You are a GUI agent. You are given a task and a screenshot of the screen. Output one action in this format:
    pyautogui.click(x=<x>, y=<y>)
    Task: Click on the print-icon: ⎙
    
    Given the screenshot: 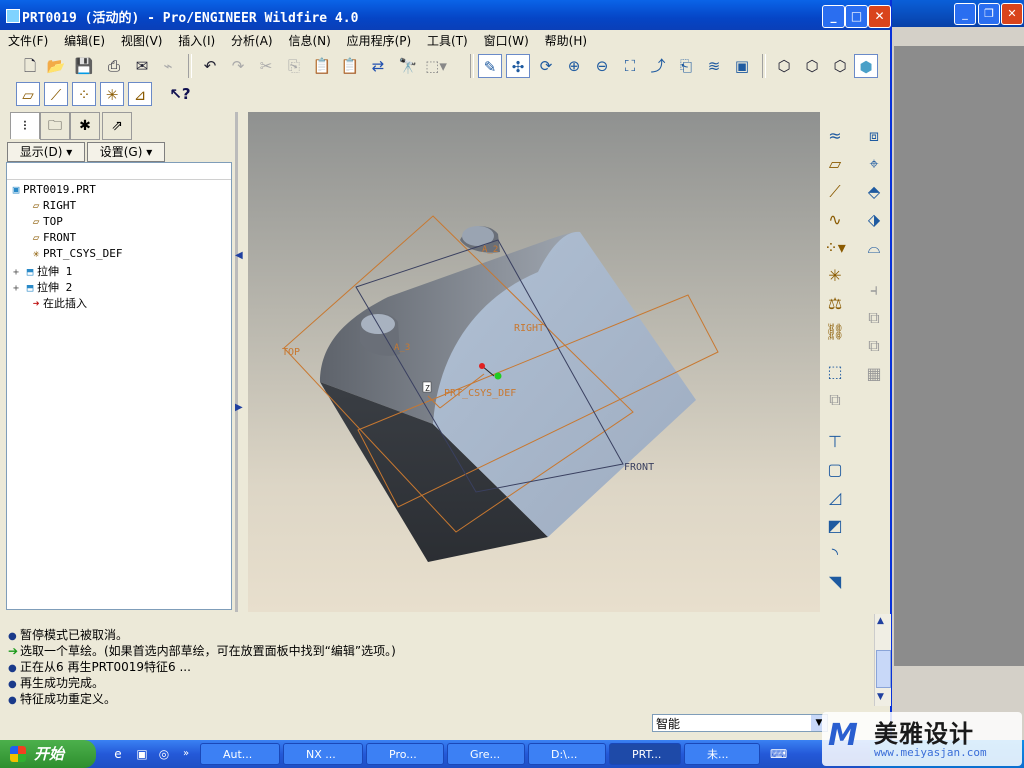 What is the action you would take?
    pyautogui.click(x=114, y=66)
    